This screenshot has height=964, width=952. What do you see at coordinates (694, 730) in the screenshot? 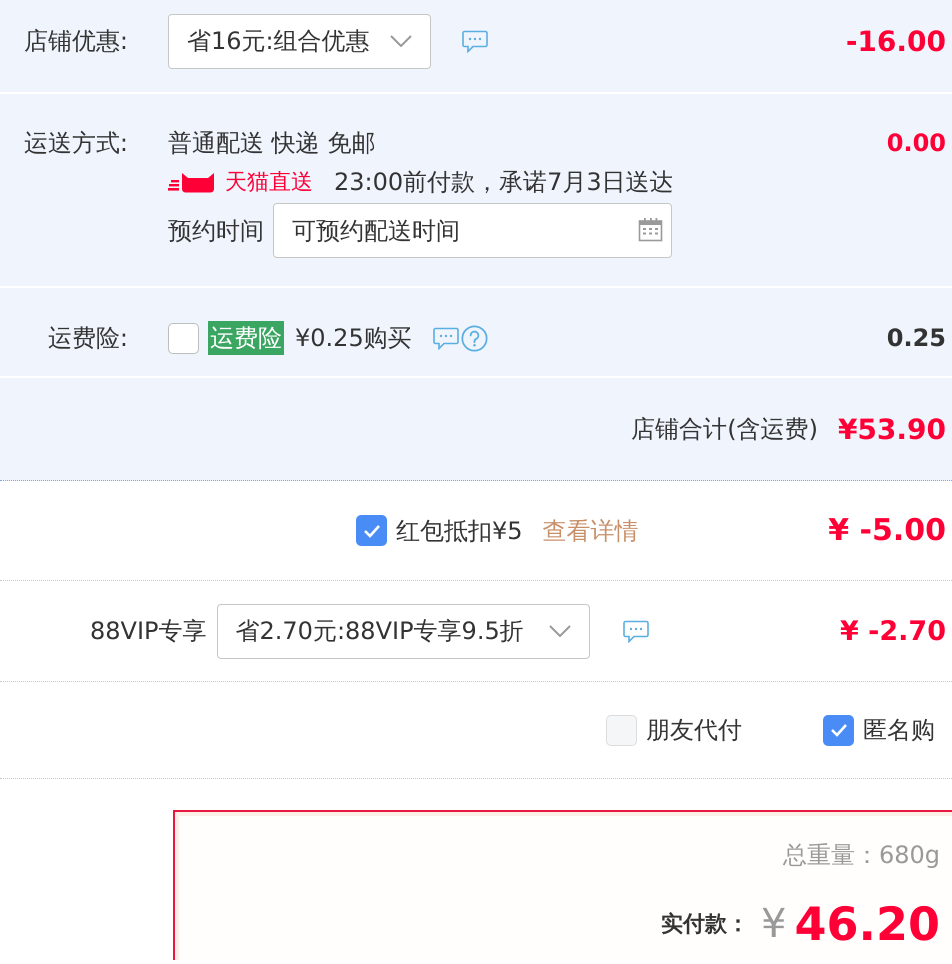
I see `option-label: 朋友代付` at bounding box center [694, 730].